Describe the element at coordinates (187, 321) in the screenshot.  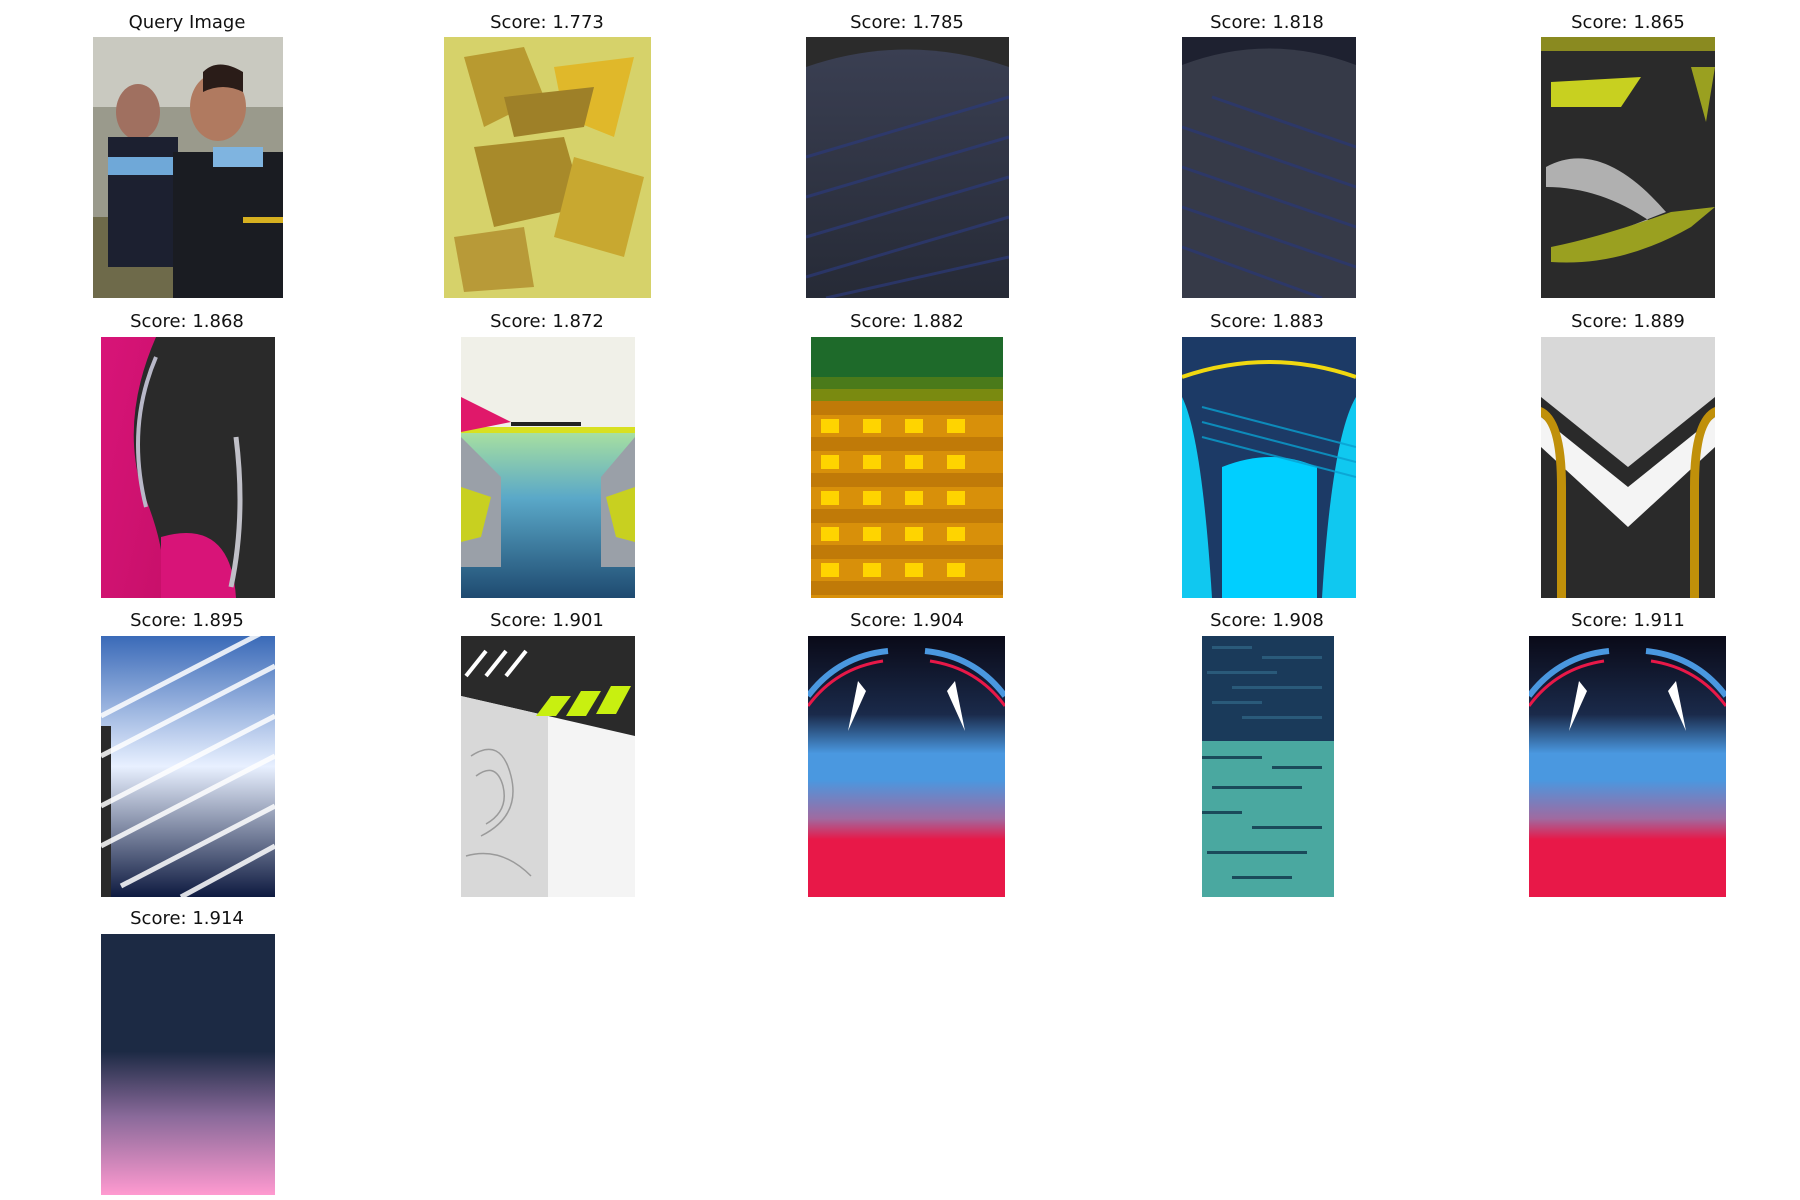
I see `result-title: Score: 1.868` at that location.